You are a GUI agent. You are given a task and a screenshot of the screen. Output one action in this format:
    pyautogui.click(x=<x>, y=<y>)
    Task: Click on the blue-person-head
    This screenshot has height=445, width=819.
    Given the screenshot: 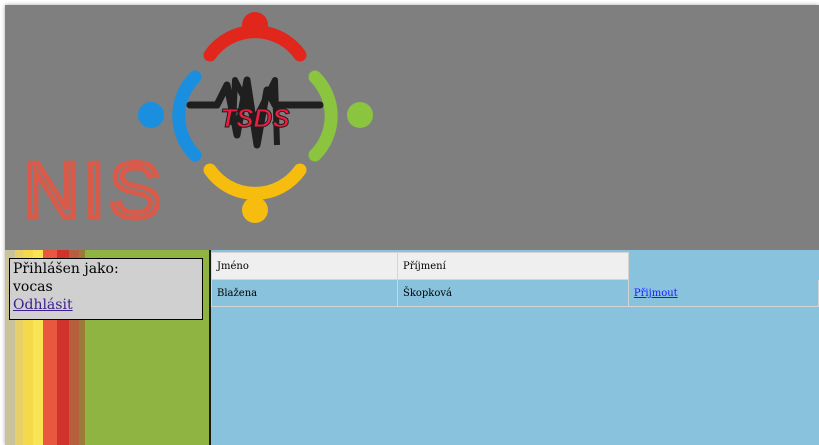 What is the action you would take?
    pyautogui.click(x=151, y=115)
    